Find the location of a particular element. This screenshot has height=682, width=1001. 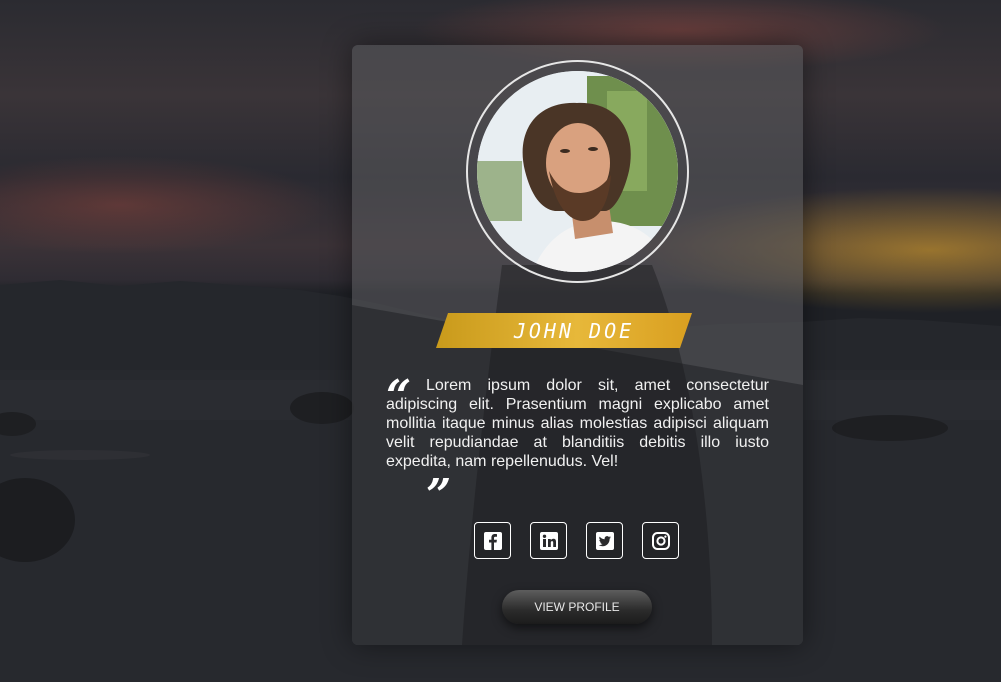

facebook-link is located at coordinates (492, 540).